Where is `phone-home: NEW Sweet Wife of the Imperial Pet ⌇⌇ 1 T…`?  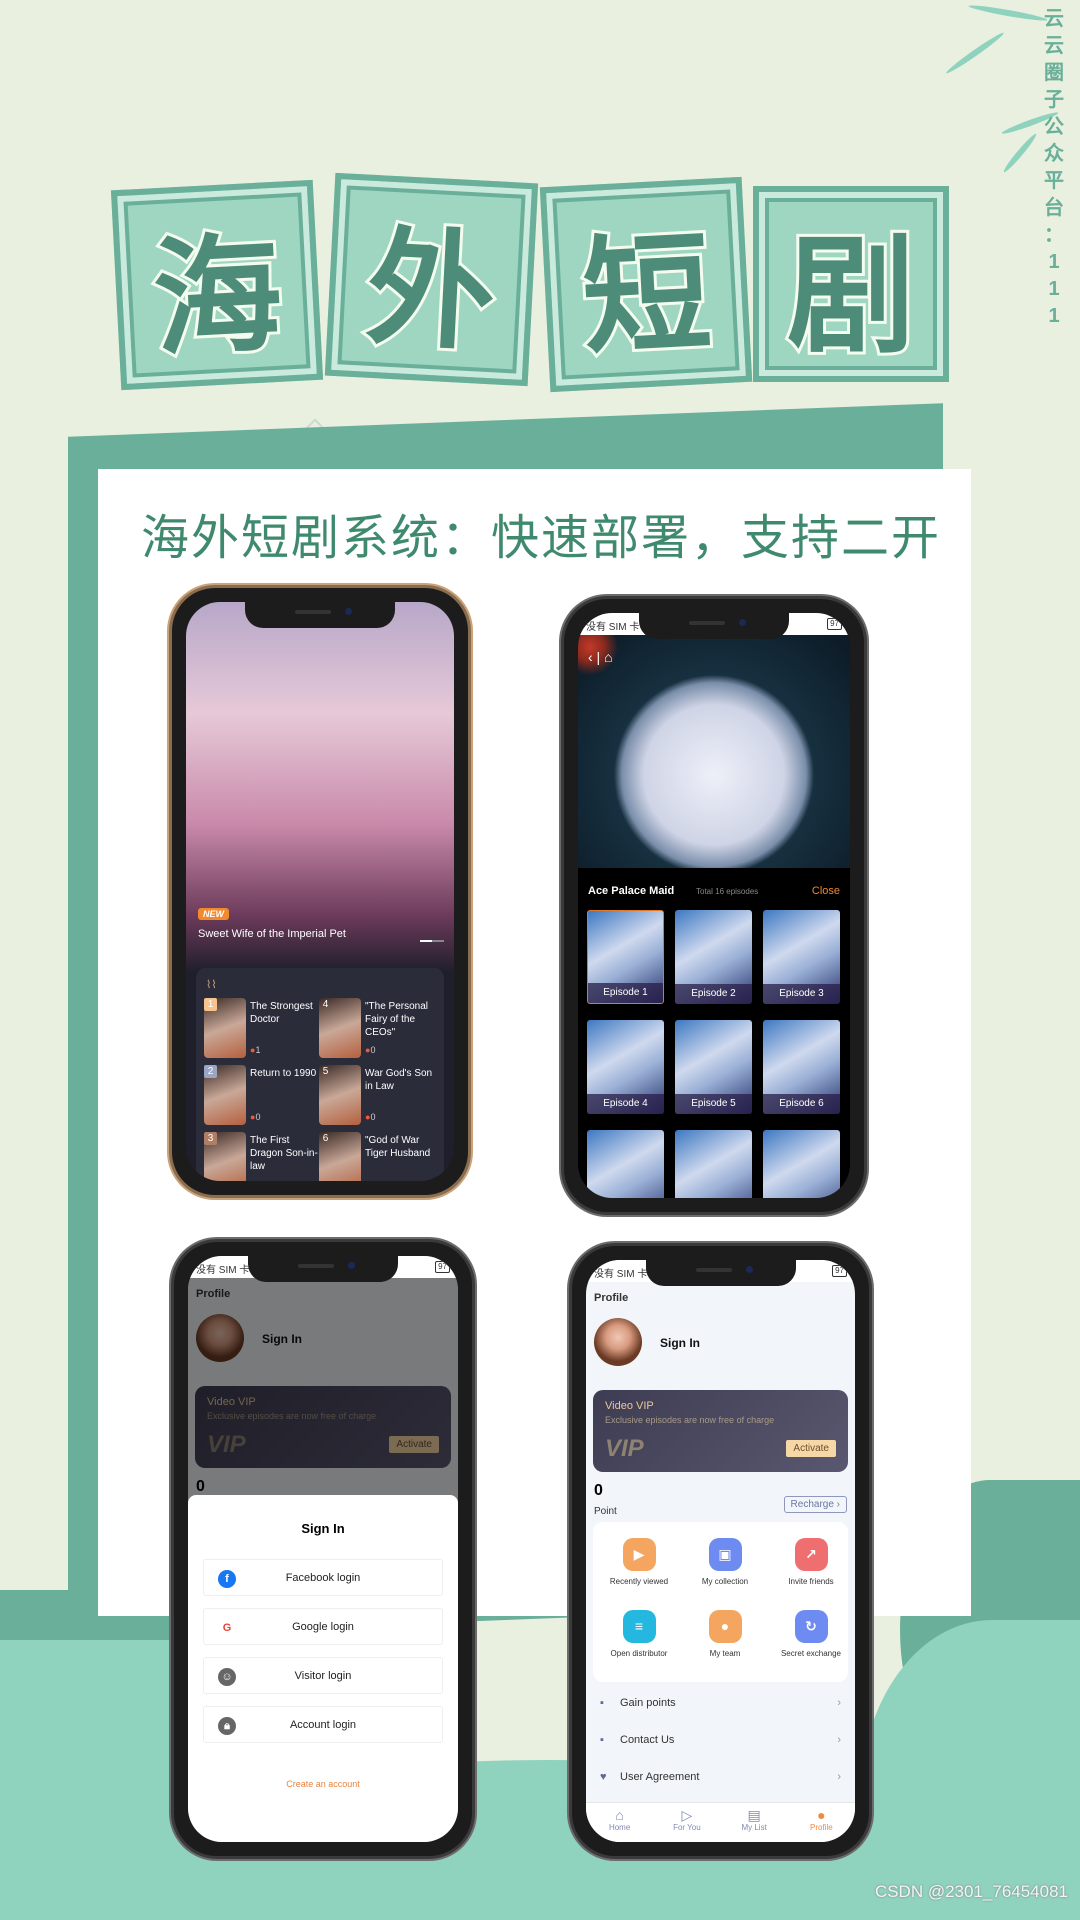 phone-home: NEW Sweet Wife of the Imperial Pet ⌇⌇ 1 T… is located at coordinates (320, 891).